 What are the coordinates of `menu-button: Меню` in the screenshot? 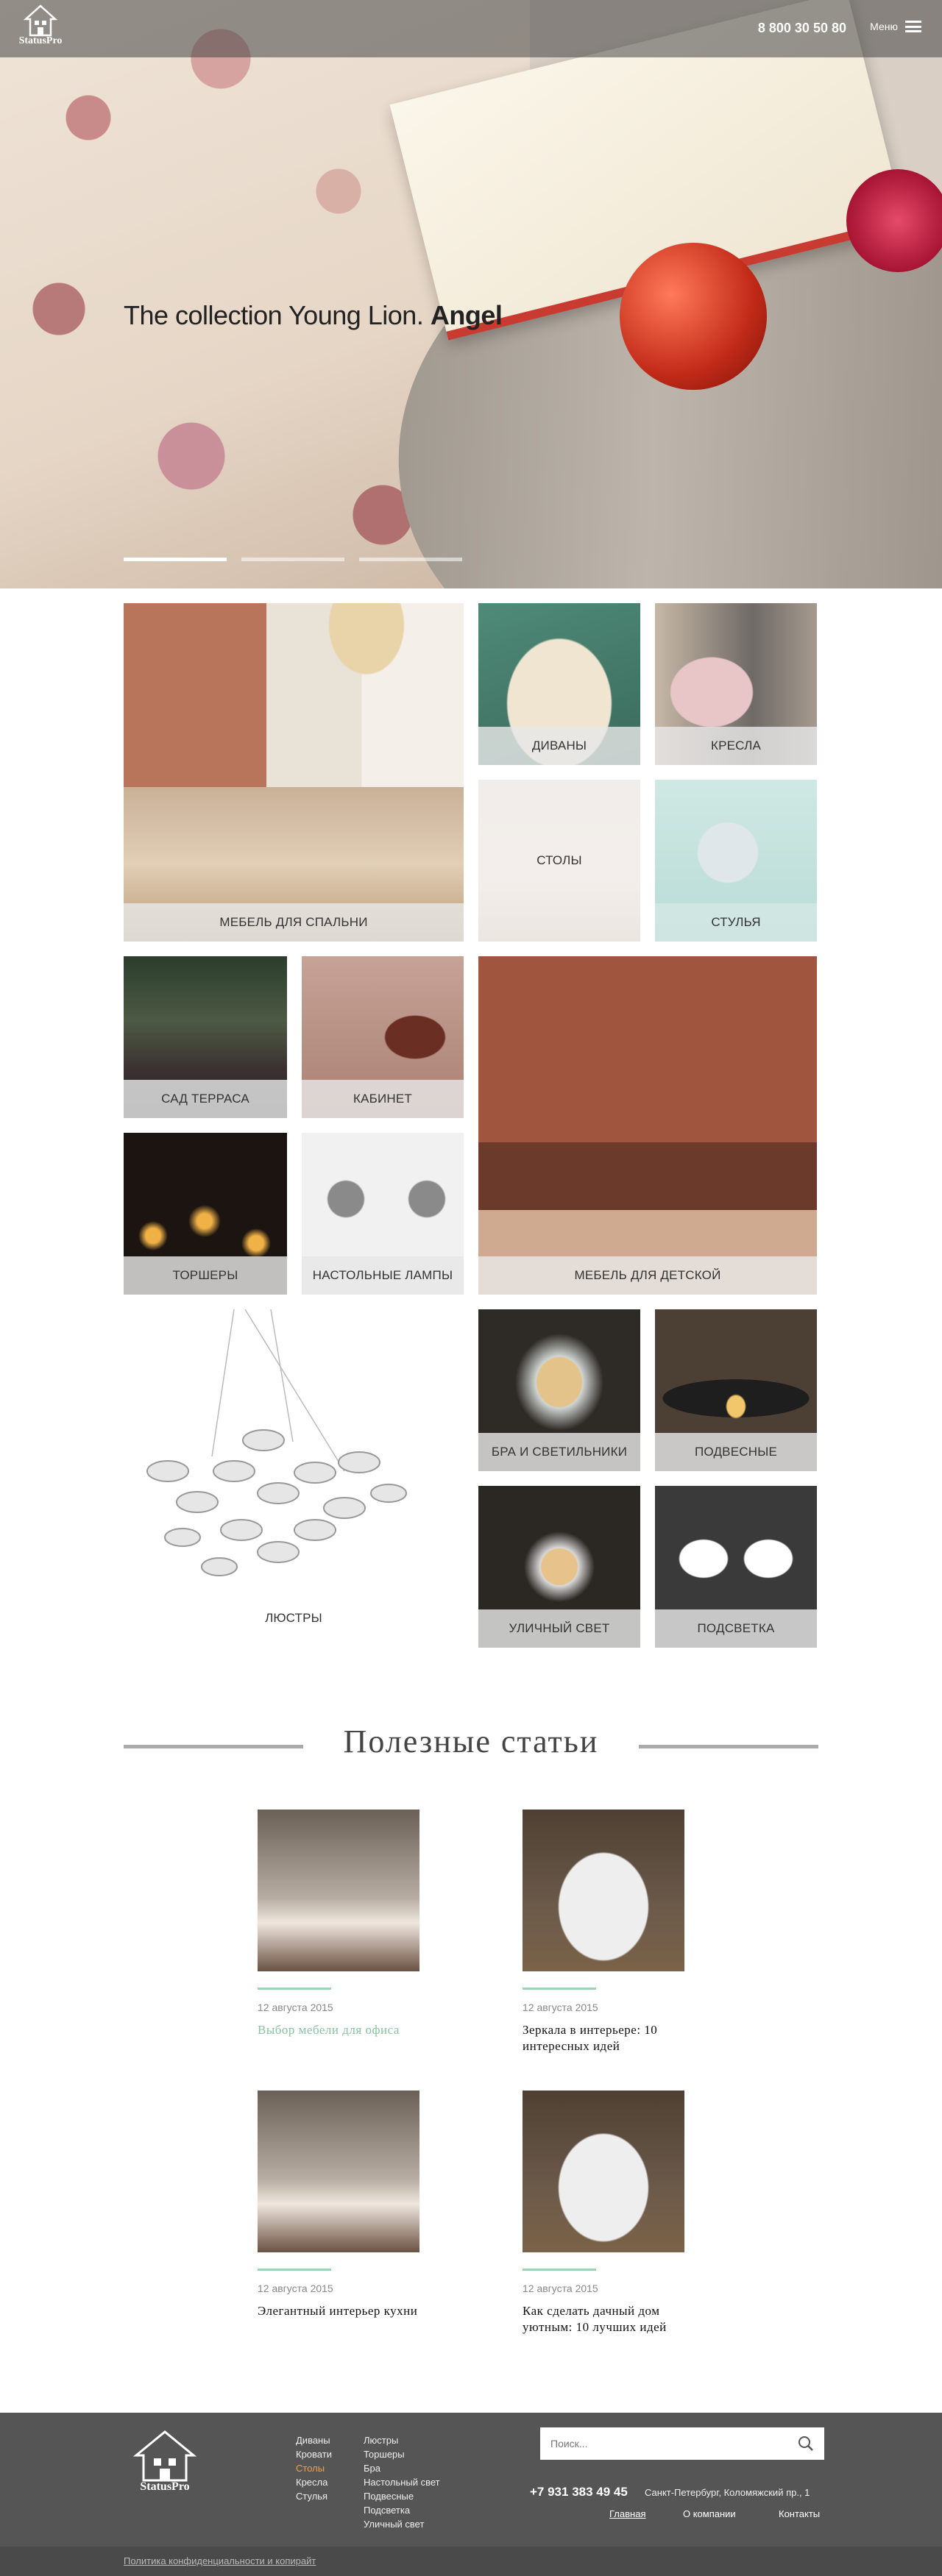 It's located at (895, 26).